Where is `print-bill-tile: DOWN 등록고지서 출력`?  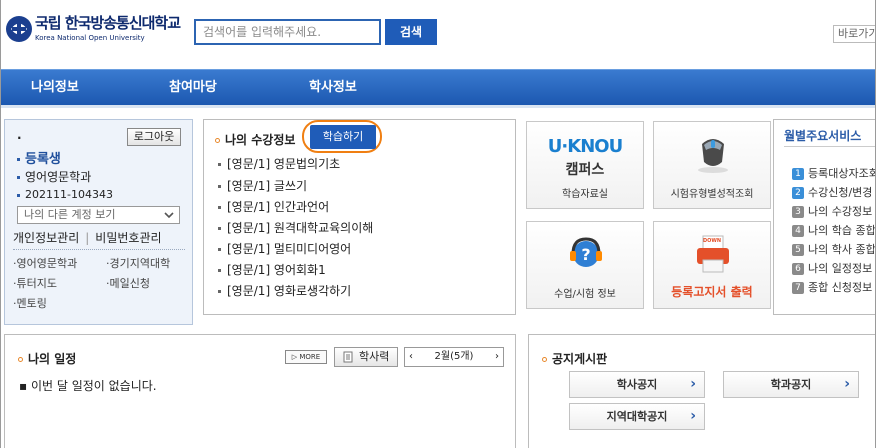
print-bill-tile: DOWN 등록고지서 출력 is located at coordinates (712, 265).